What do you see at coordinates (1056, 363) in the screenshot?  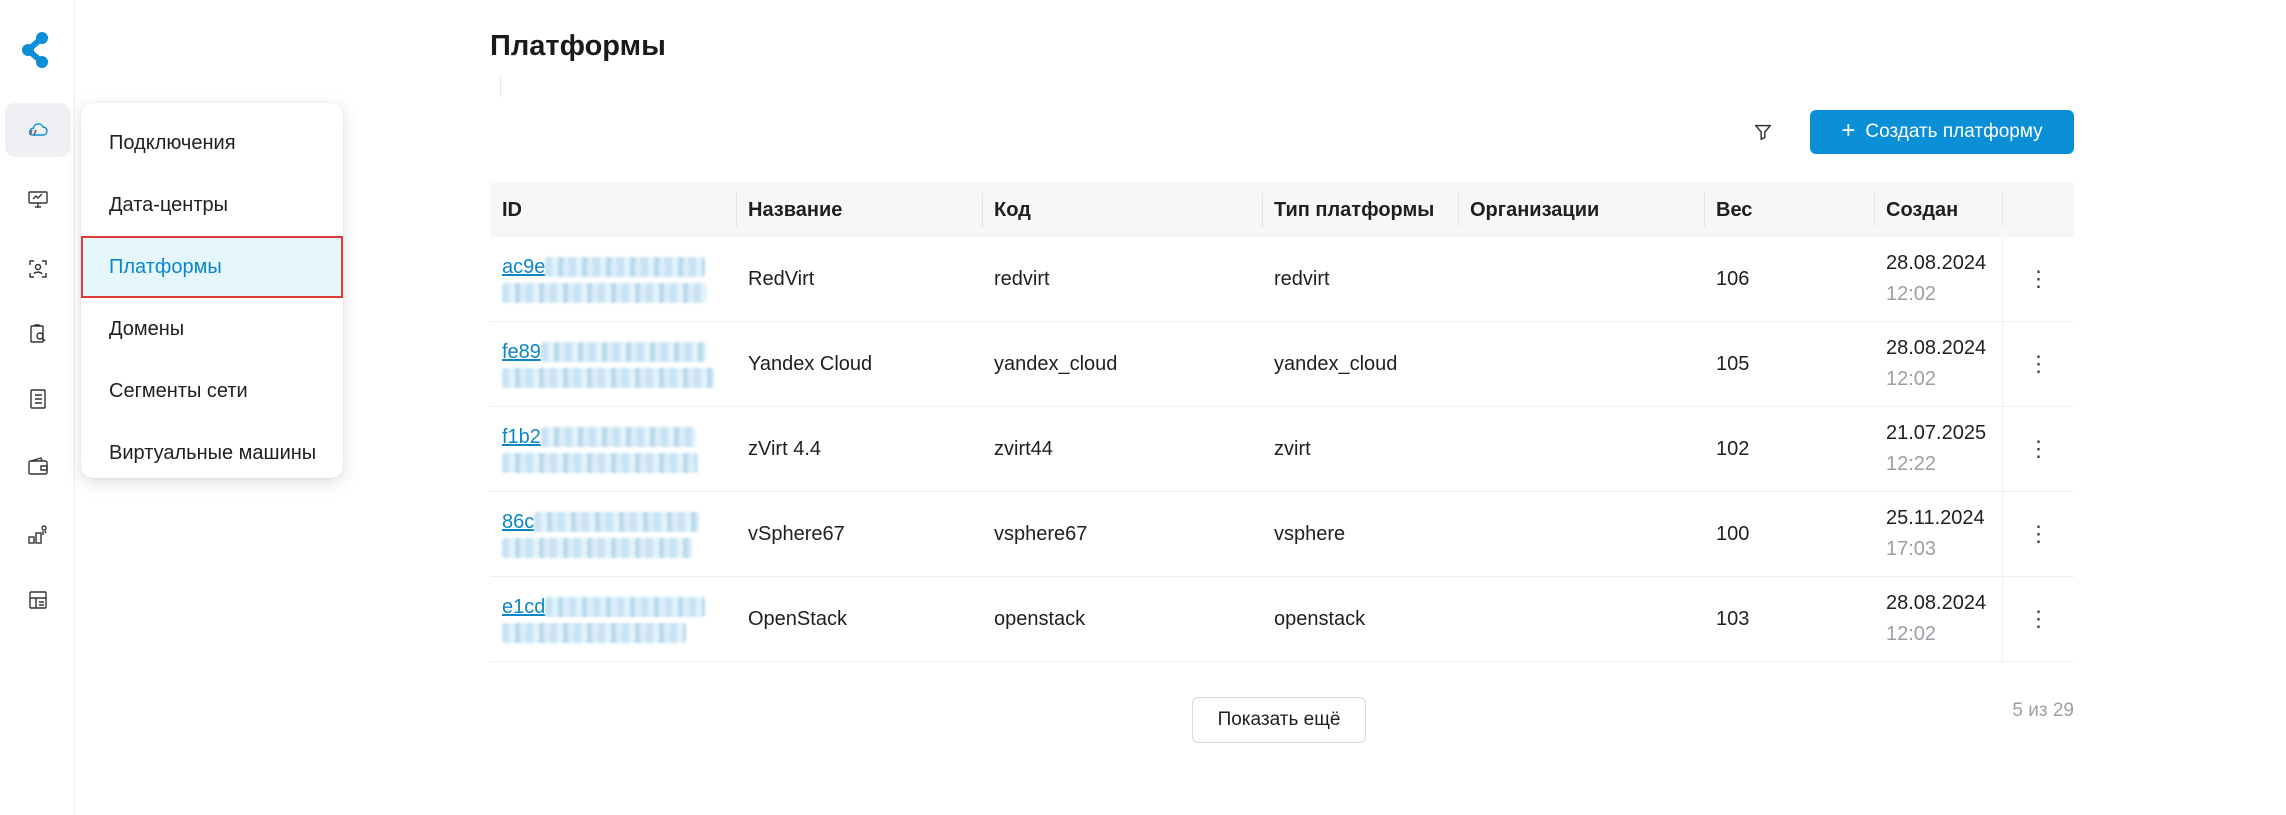 I see `code-cell: yandex_cloud` at bounding box center [1056, 363].